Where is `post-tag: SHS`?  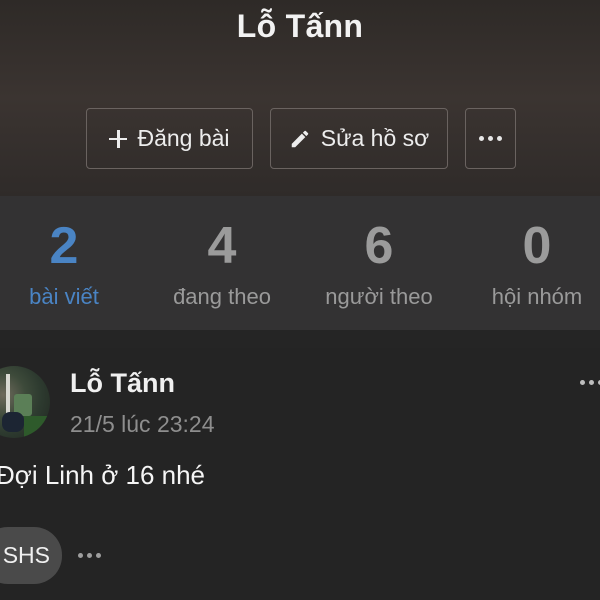
post-tag: SHS is located at coordinates (31, 555).